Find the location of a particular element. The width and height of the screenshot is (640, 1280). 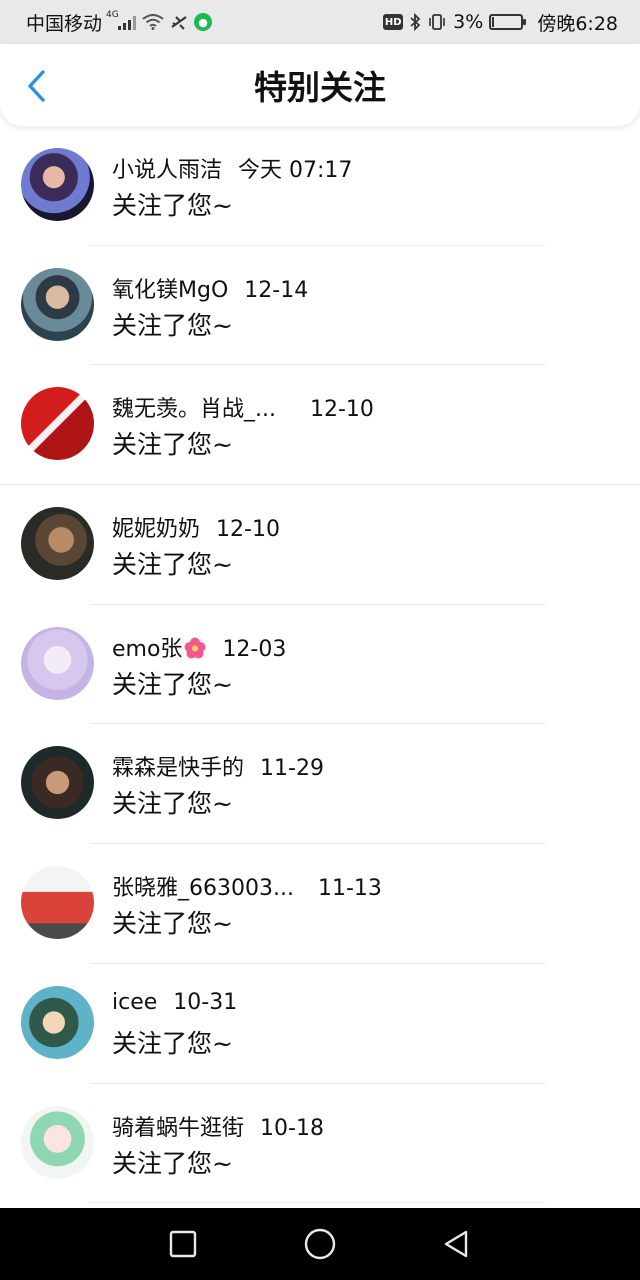

timestamp: 11-29 is located at coordinates (292, 769).